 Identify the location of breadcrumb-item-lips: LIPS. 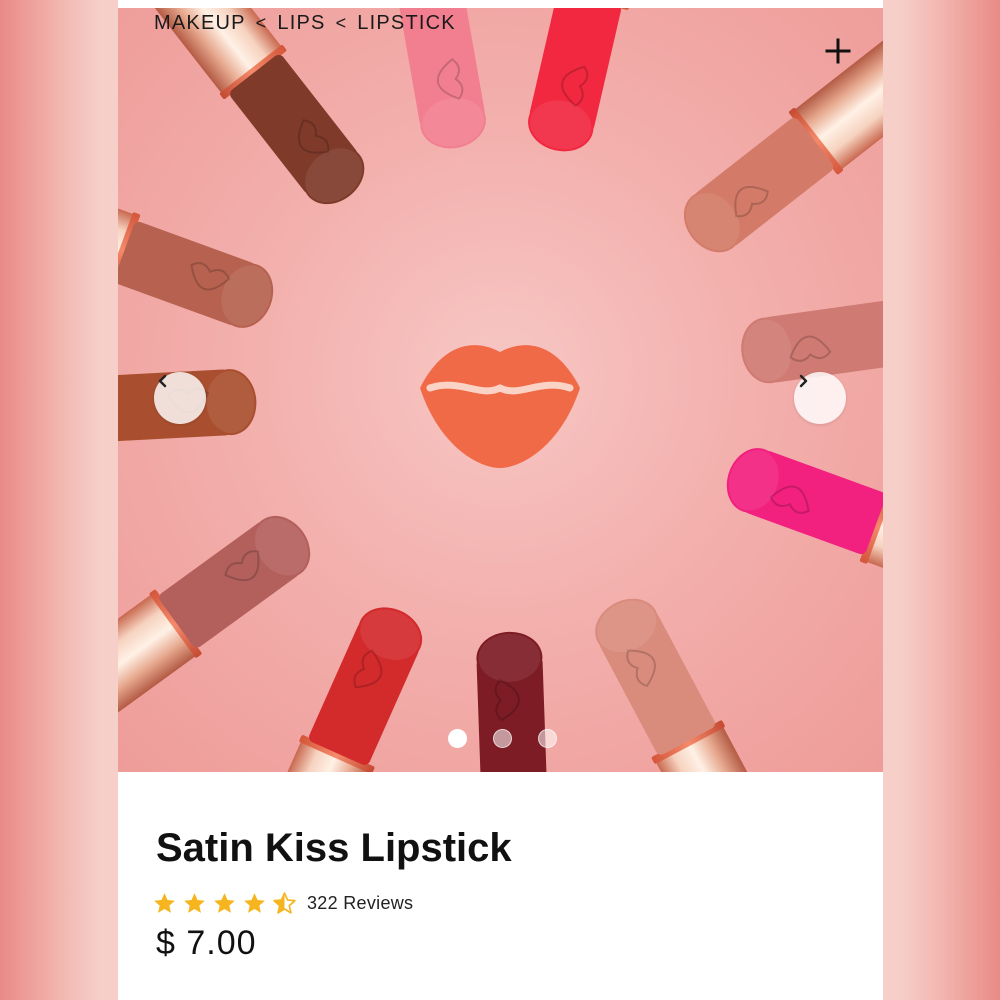
(301, 23).